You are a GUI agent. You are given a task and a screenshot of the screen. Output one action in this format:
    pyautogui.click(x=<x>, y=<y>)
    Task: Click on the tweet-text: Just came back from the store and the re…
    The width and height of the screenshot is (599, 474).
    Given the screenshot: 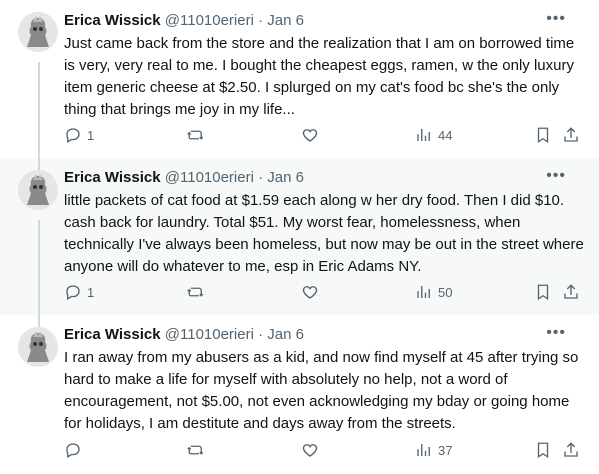 What is the action you would take?
    pyautogui.click(x=319, y=76)
    